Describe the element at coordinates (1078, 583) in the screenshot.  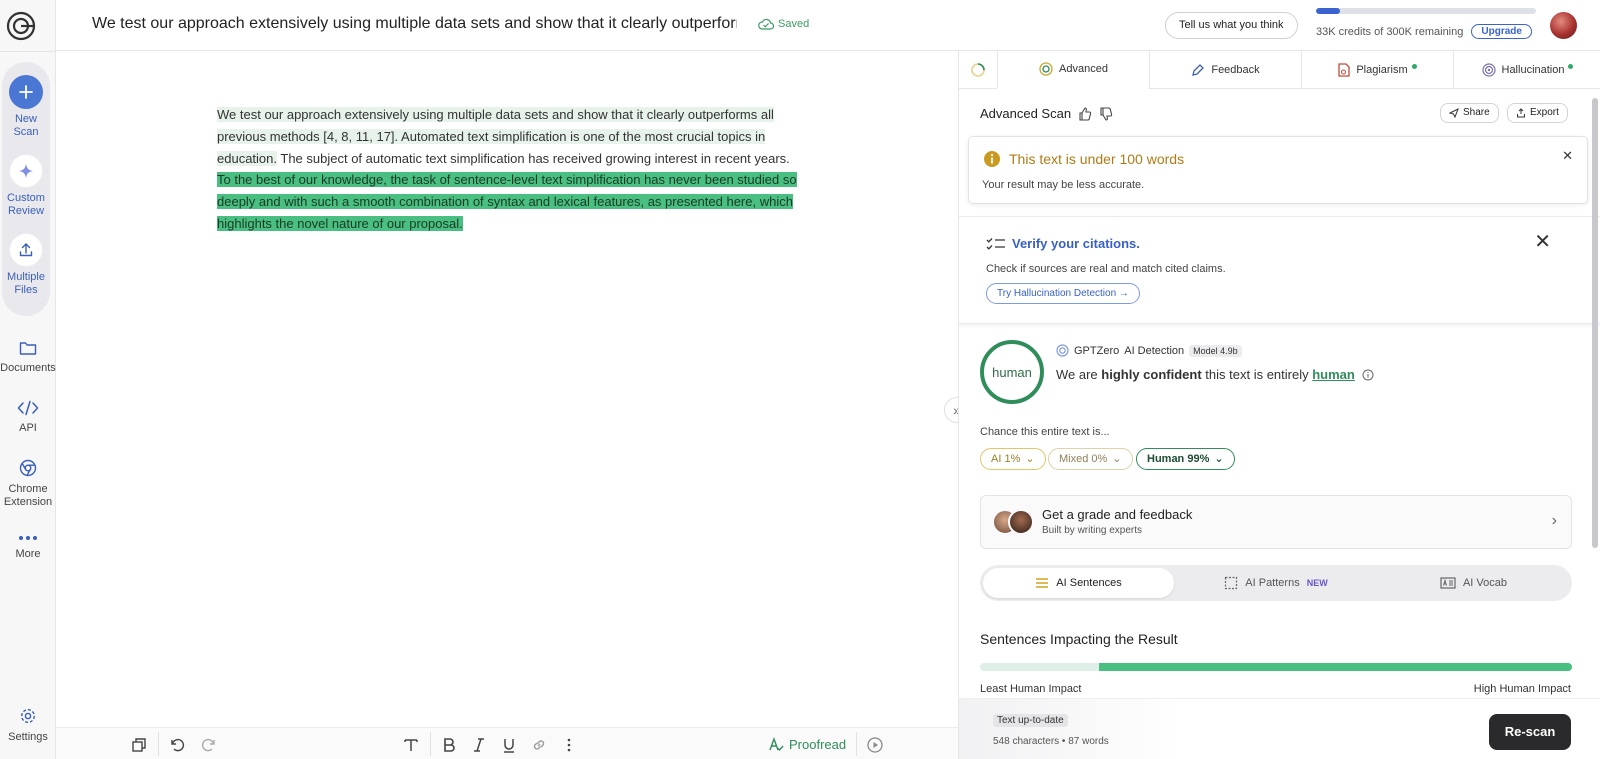
I see `tab-ai-sentences: AI Sentences` at that location.